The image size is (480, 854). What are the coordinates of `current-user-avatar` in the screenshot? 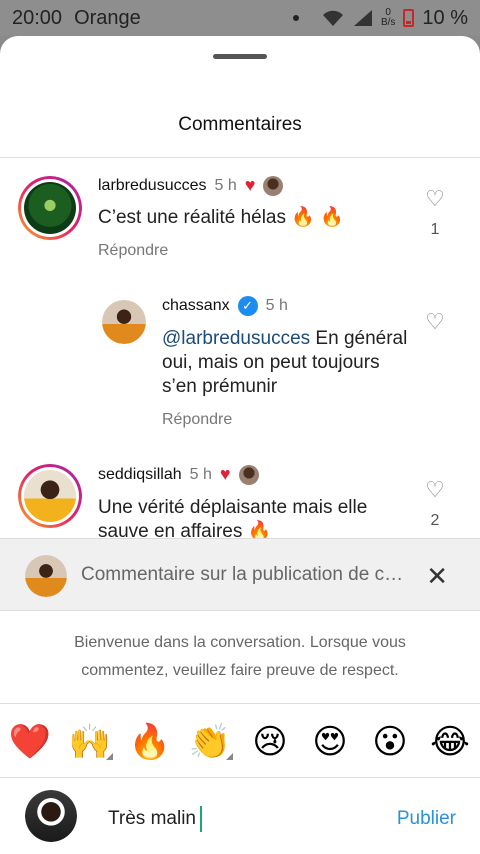 It's located at (51, 816).